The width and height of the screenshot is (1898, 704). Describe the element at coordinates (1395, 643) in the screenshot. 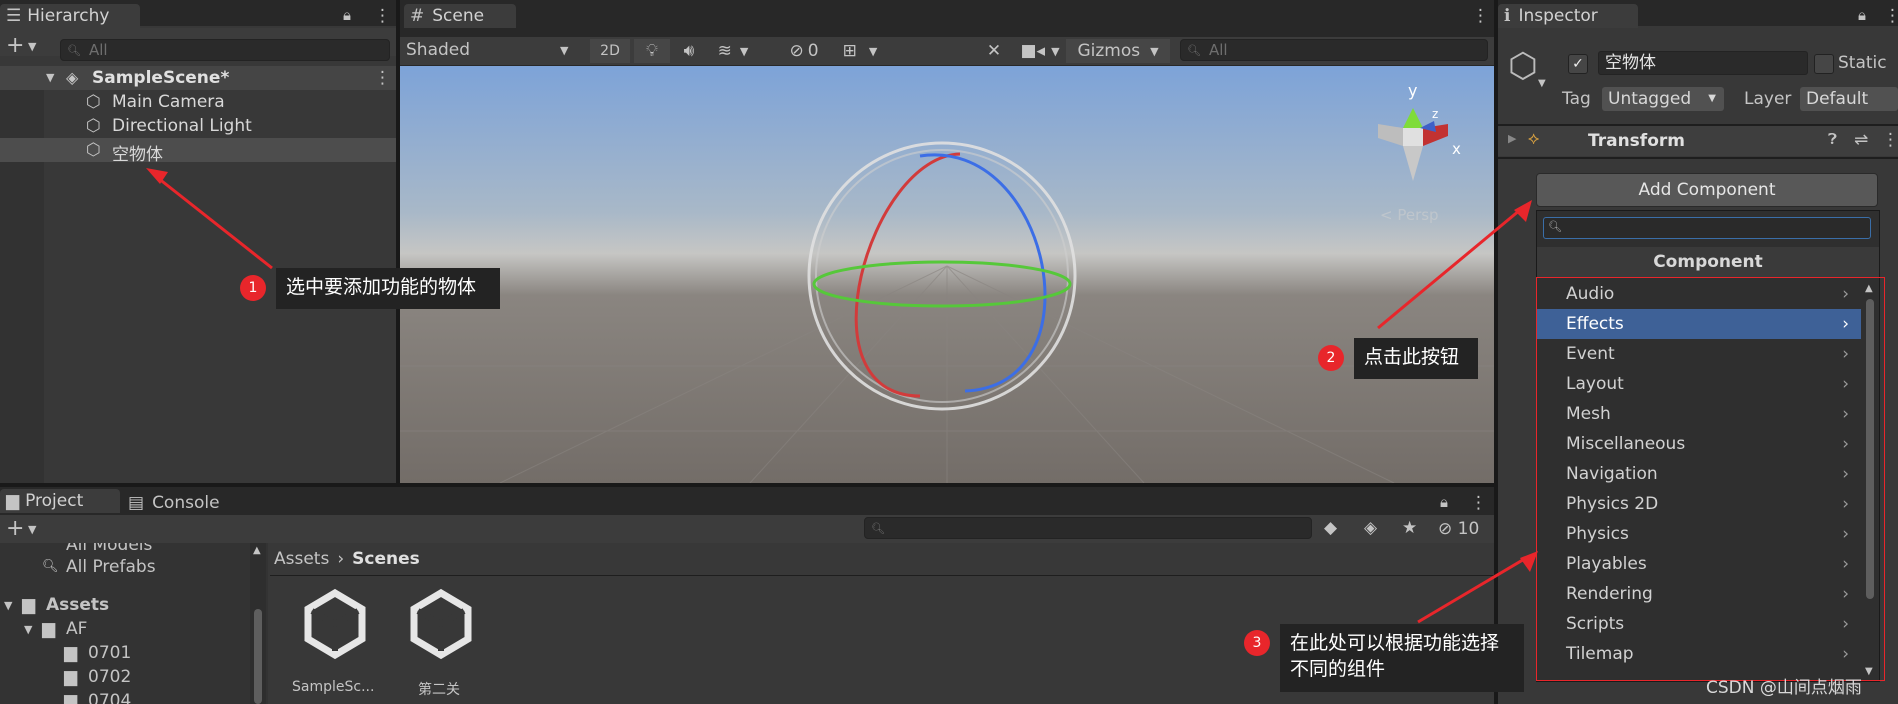

I see `annotation-callout-3-line1: 在此处可以根据功能选择` at that location.